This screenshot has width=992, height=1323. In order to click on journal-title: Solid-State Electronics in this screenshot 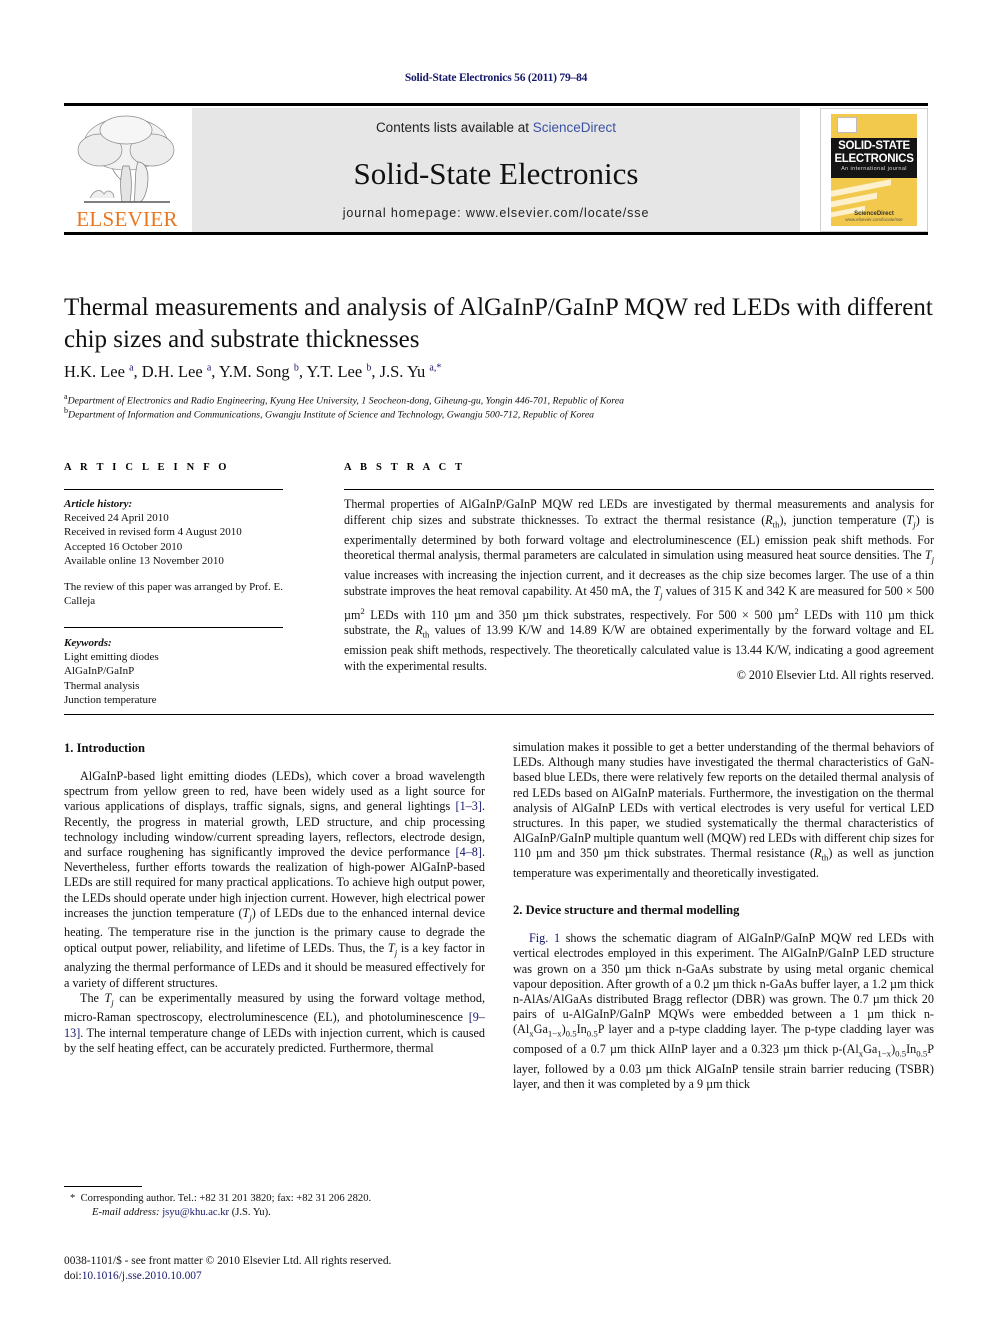, I will do `click(496, 173)`.